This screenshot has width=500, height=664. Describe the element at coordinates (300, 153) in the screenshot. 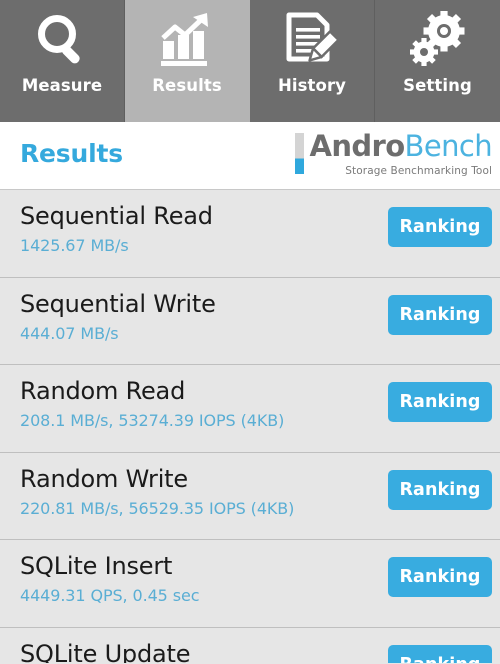

I see `logo-bar-icon` at that location.